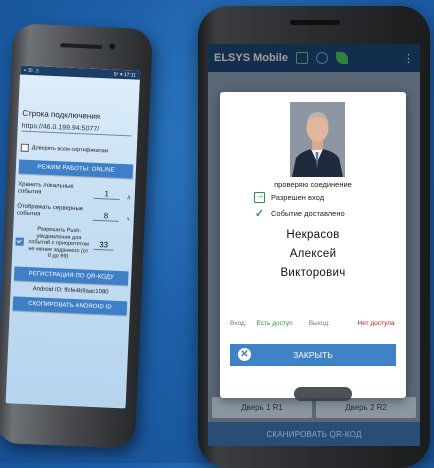 The image size is (434, 468). I want to click on entry-value: Есть доступ, so click(274, 323).